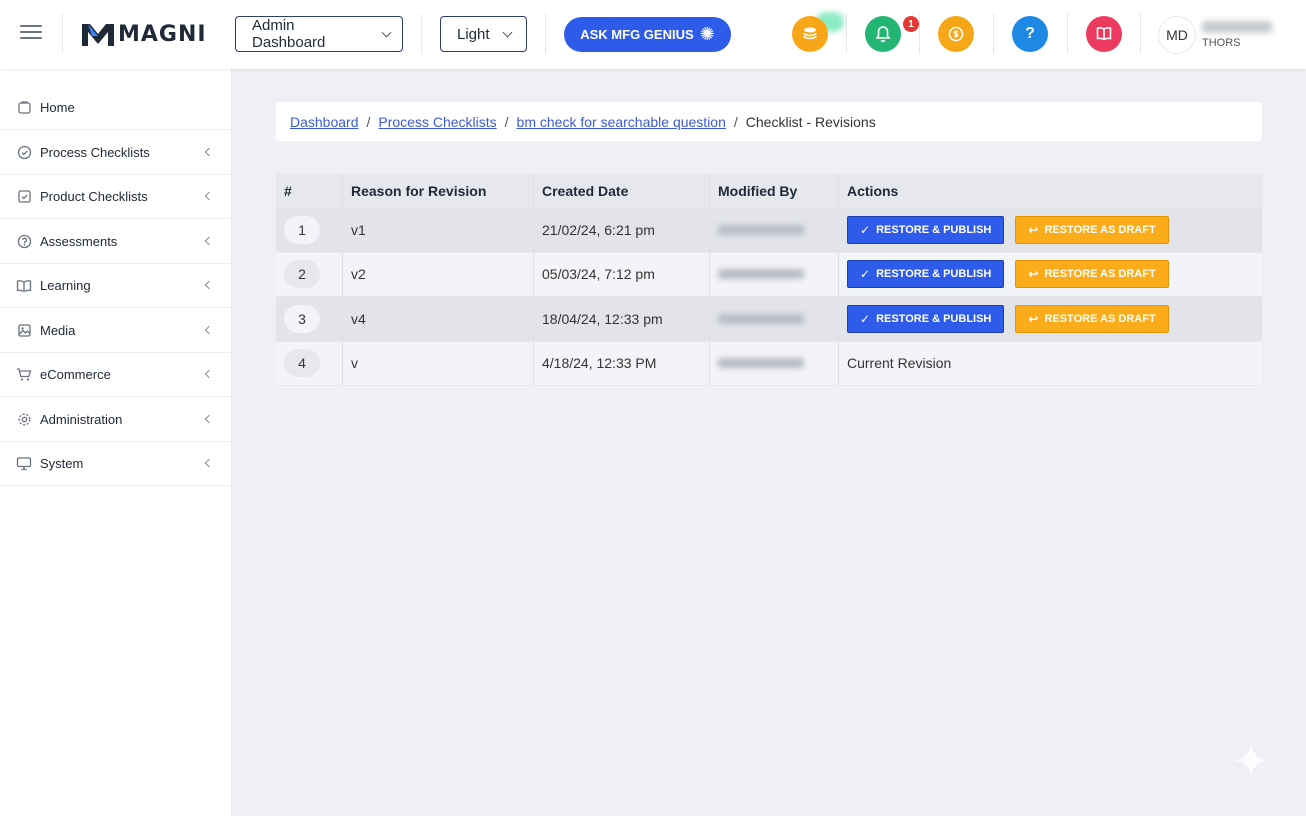 The height and width of the screenshot is (816, 1306). Describe the element at coordinates (116, 286) in the screenshot. I see `sidebar-item-learning: Learning` at that location.